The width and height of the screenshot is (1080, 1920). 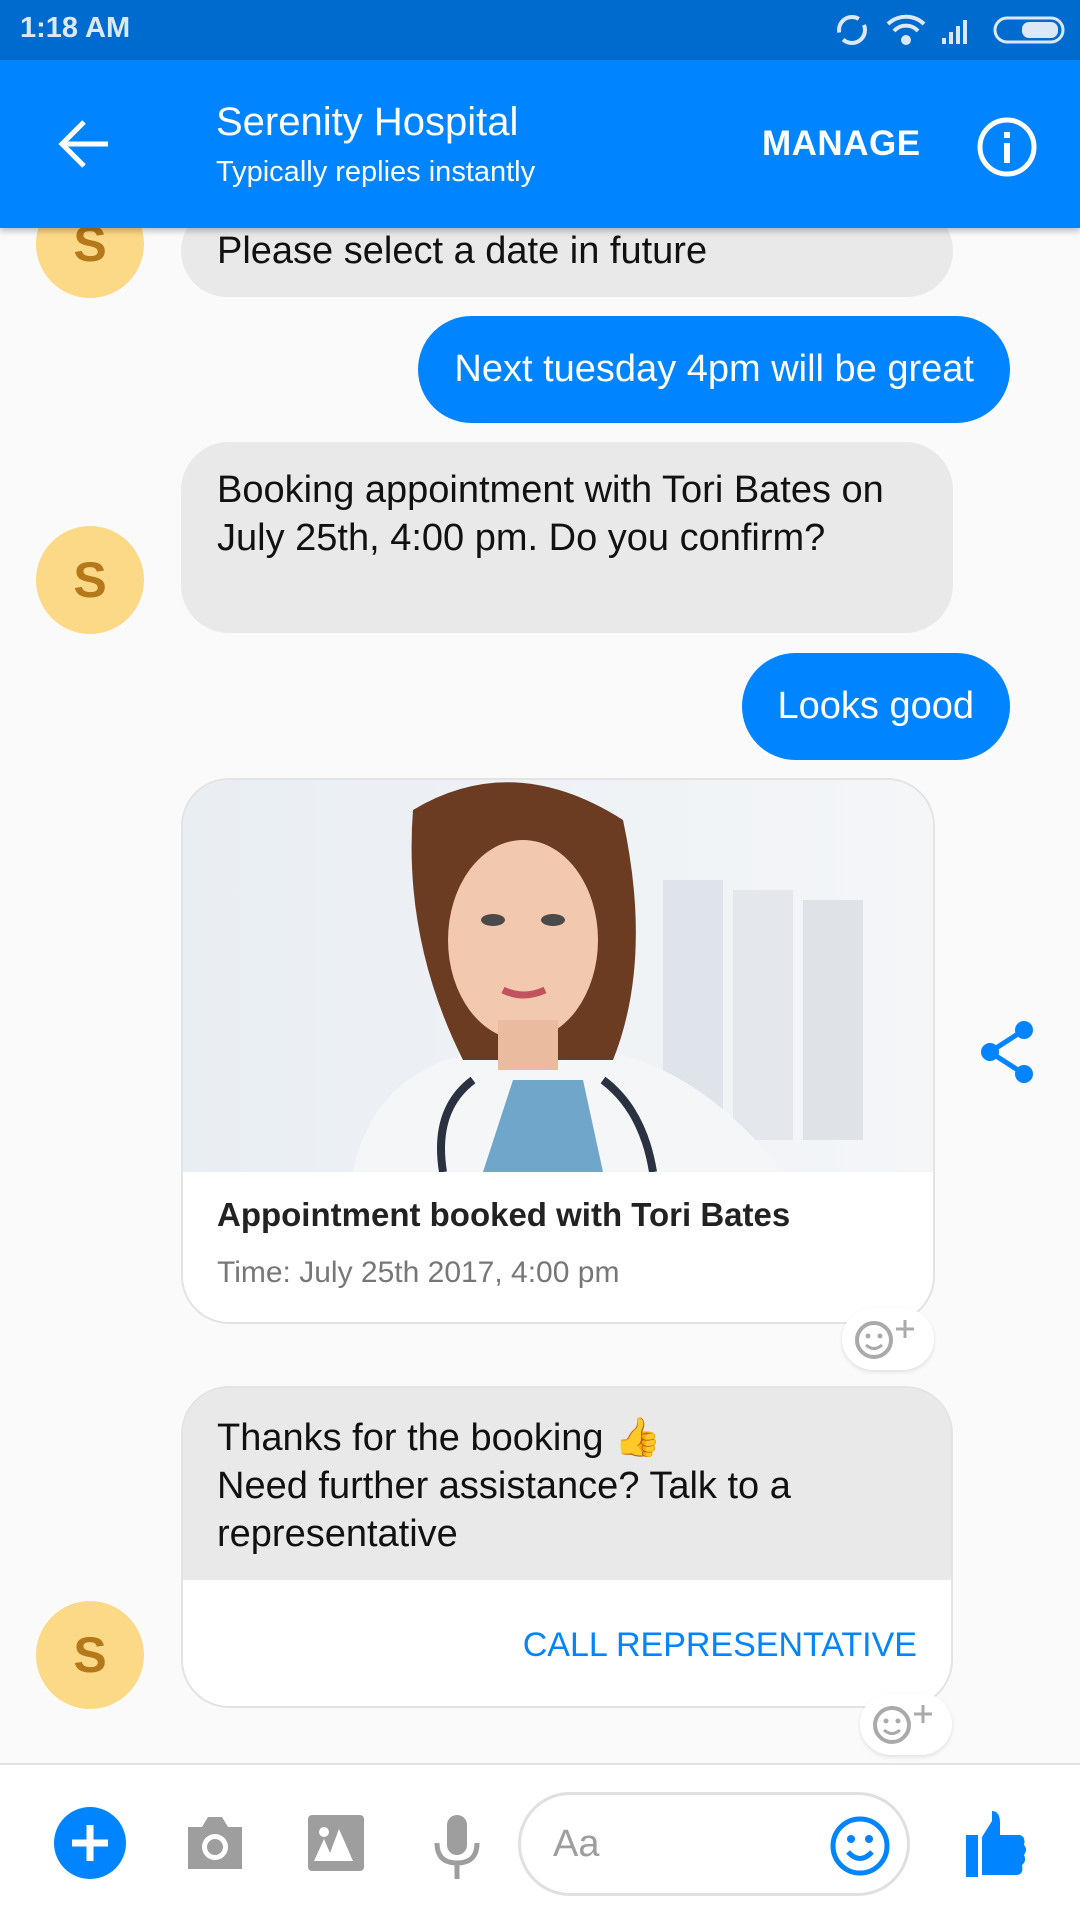 What do you see at coordinates (852, 30) in the screenshot?
I see `sync-icon` at bounding box center [852, 30].